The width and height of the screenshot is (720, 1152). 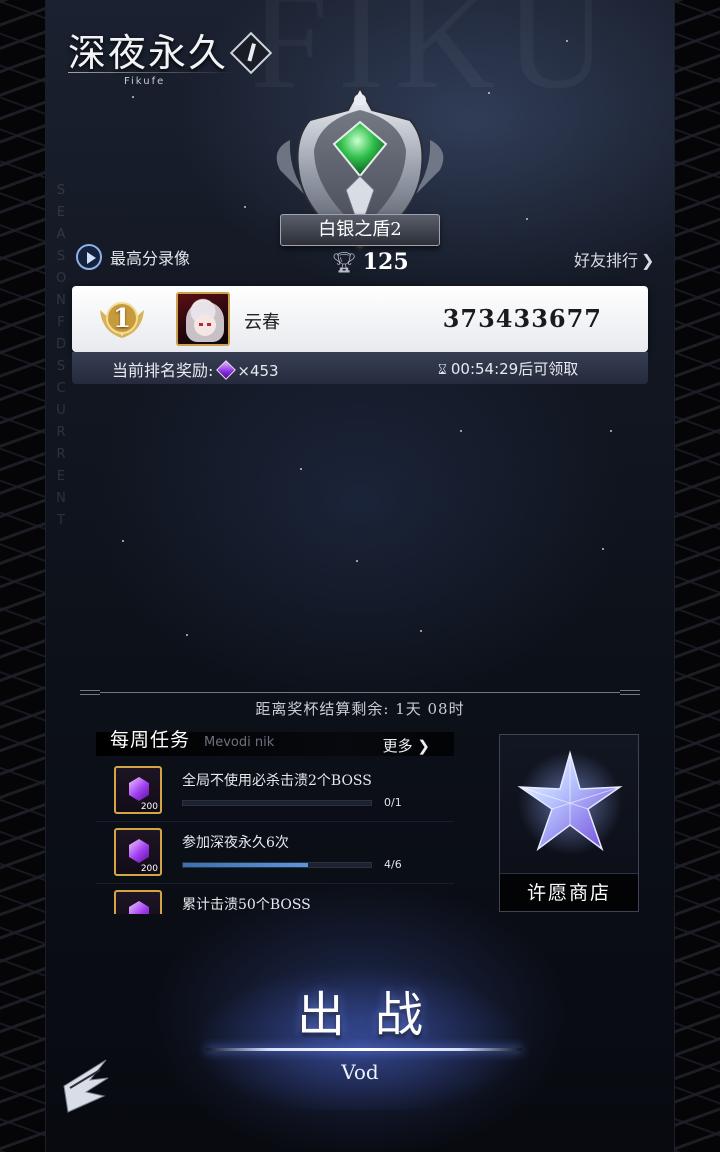 What do you see at coordinates (360, 1015) in the screenshot?
I see `battle-button: 出战` at bounding box center [360, 1015].